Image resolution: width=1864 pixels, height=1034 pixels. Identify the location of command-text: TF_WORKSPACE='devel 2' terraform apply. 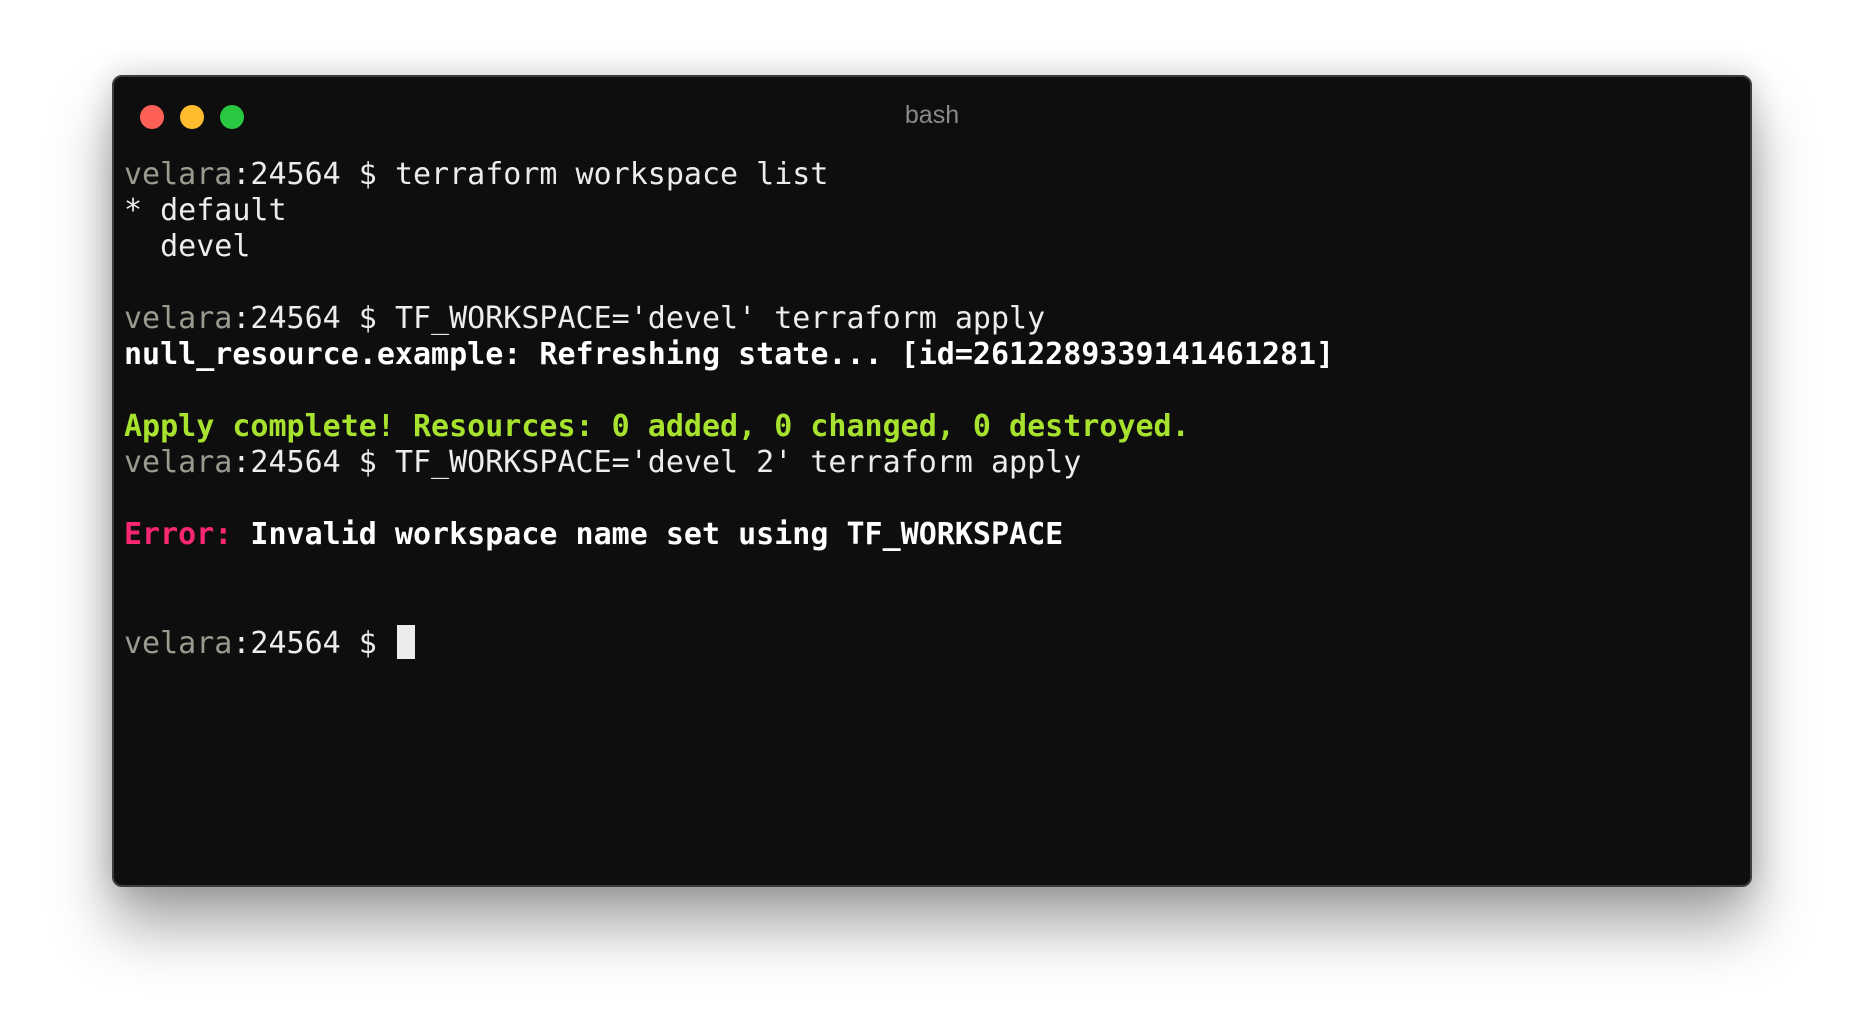
(738, 462).